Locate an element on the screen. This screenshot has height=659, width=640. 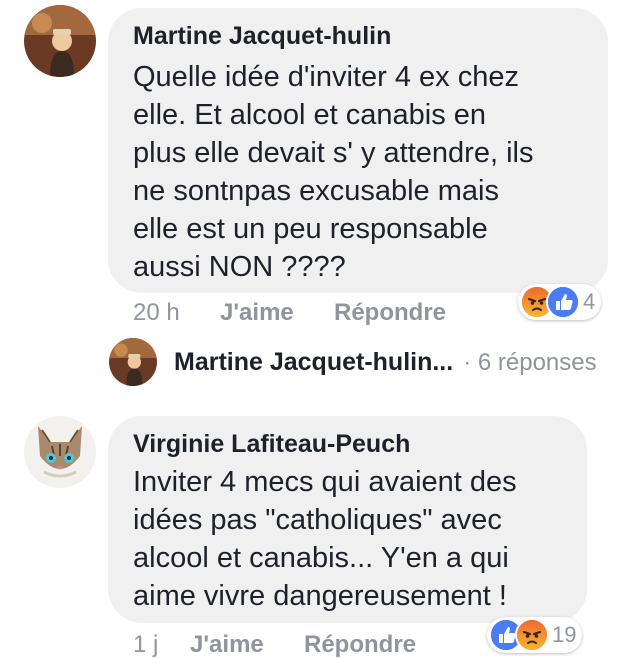
comment-text-line: elle est un peu responsable is located at coordinates (310, 229).